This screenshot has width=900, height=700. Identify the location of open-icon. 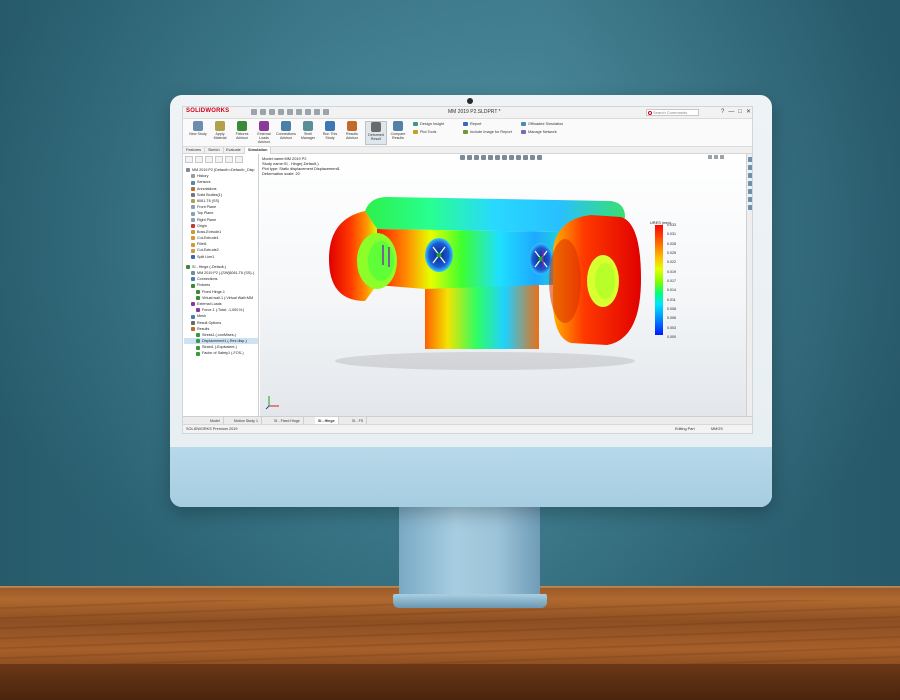
(272, 112).